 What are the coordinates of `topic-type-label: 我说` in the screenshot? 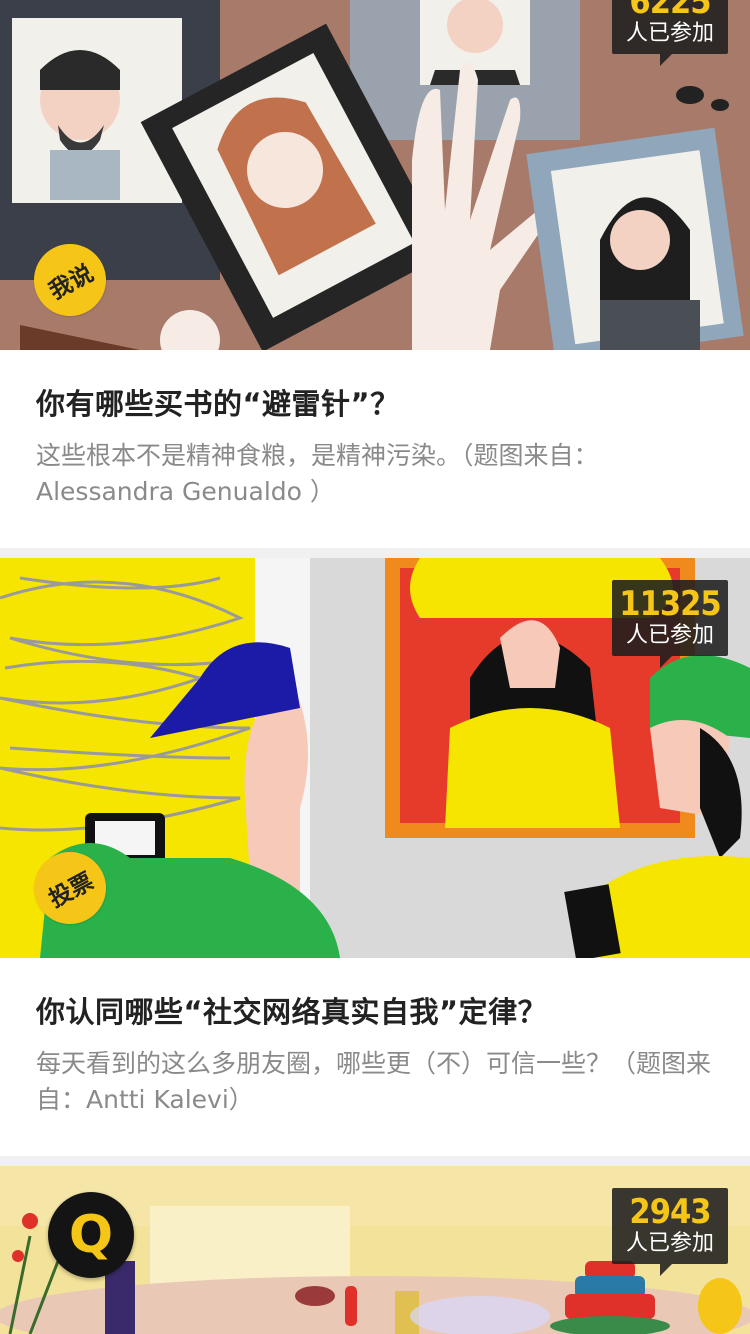 It's located at (71, 282).